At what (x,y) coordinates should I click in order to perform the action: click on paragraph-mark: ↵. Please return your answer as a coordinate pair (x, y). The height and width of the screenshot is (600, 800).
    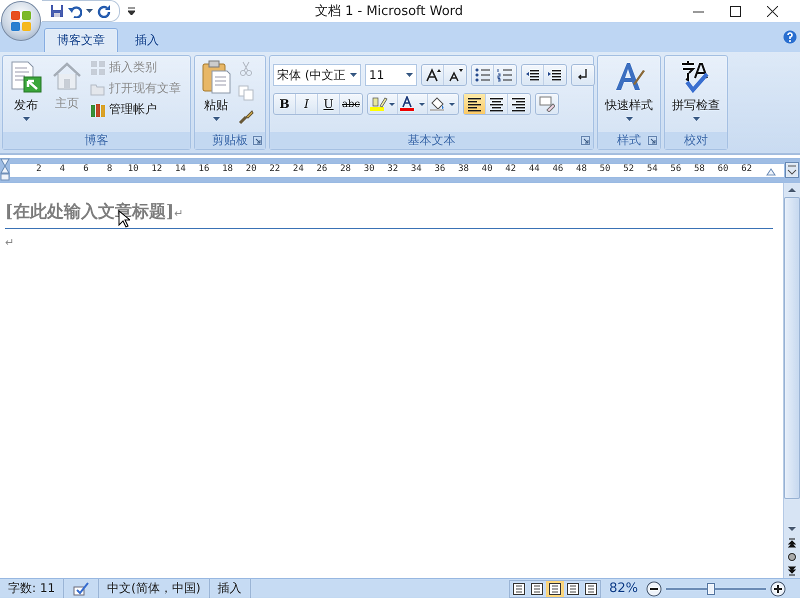
    Looking at the image, I should click on (9, 242).